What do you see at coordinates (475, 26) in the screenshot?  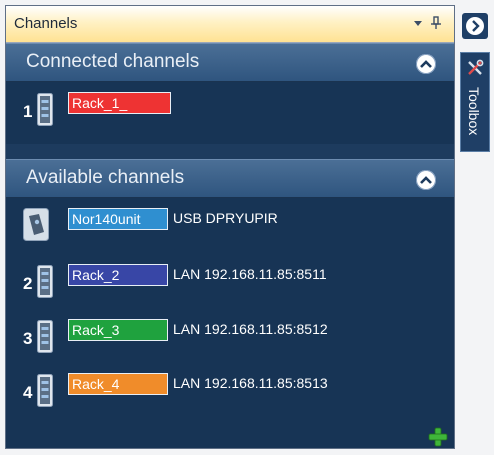 I see `chevron-right-icon` at bounding box center [475, 26].